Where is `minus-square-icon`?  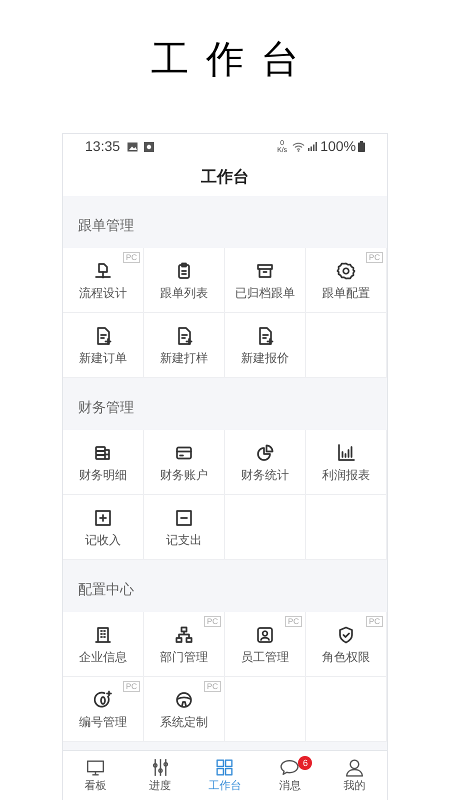
minus-square-icon is located at coordinates (184, 518).